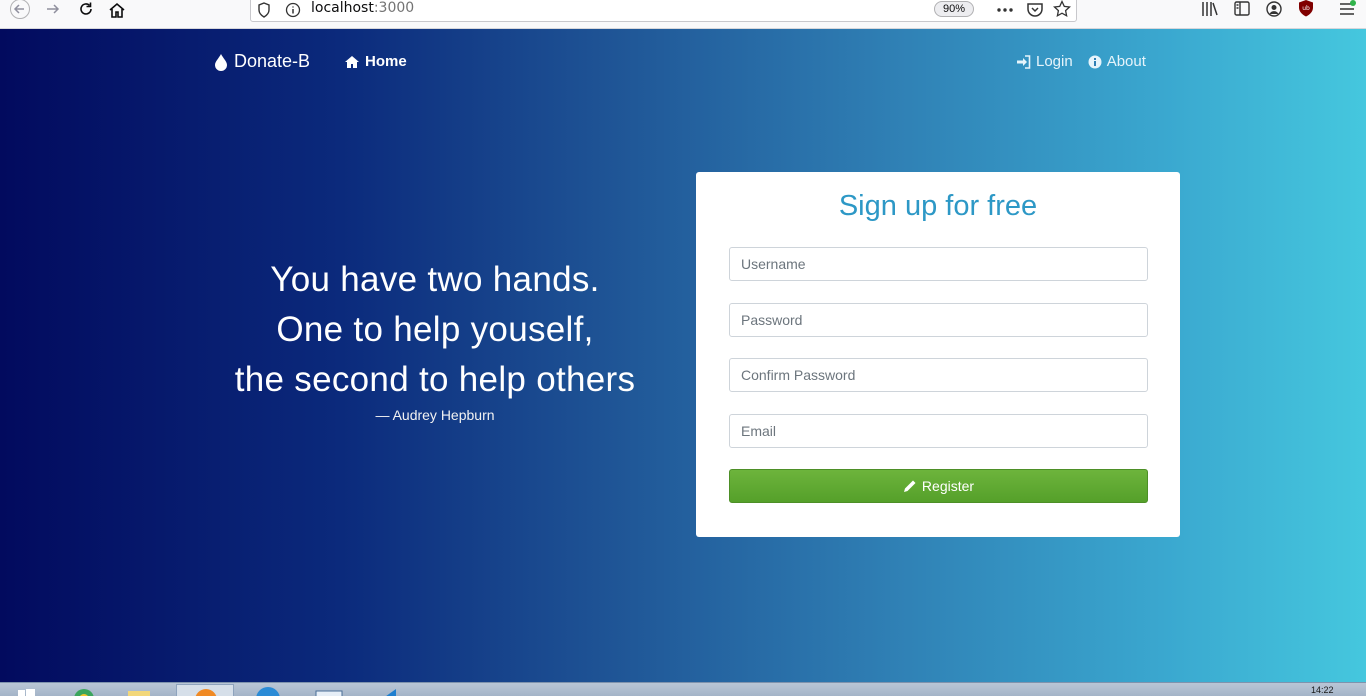 This screenshot has height=696, width=1366. What do you see at coordinates (386, 61) in the screenshot?
I see `nav-home-label: Home` at bounding box center [386, 61].